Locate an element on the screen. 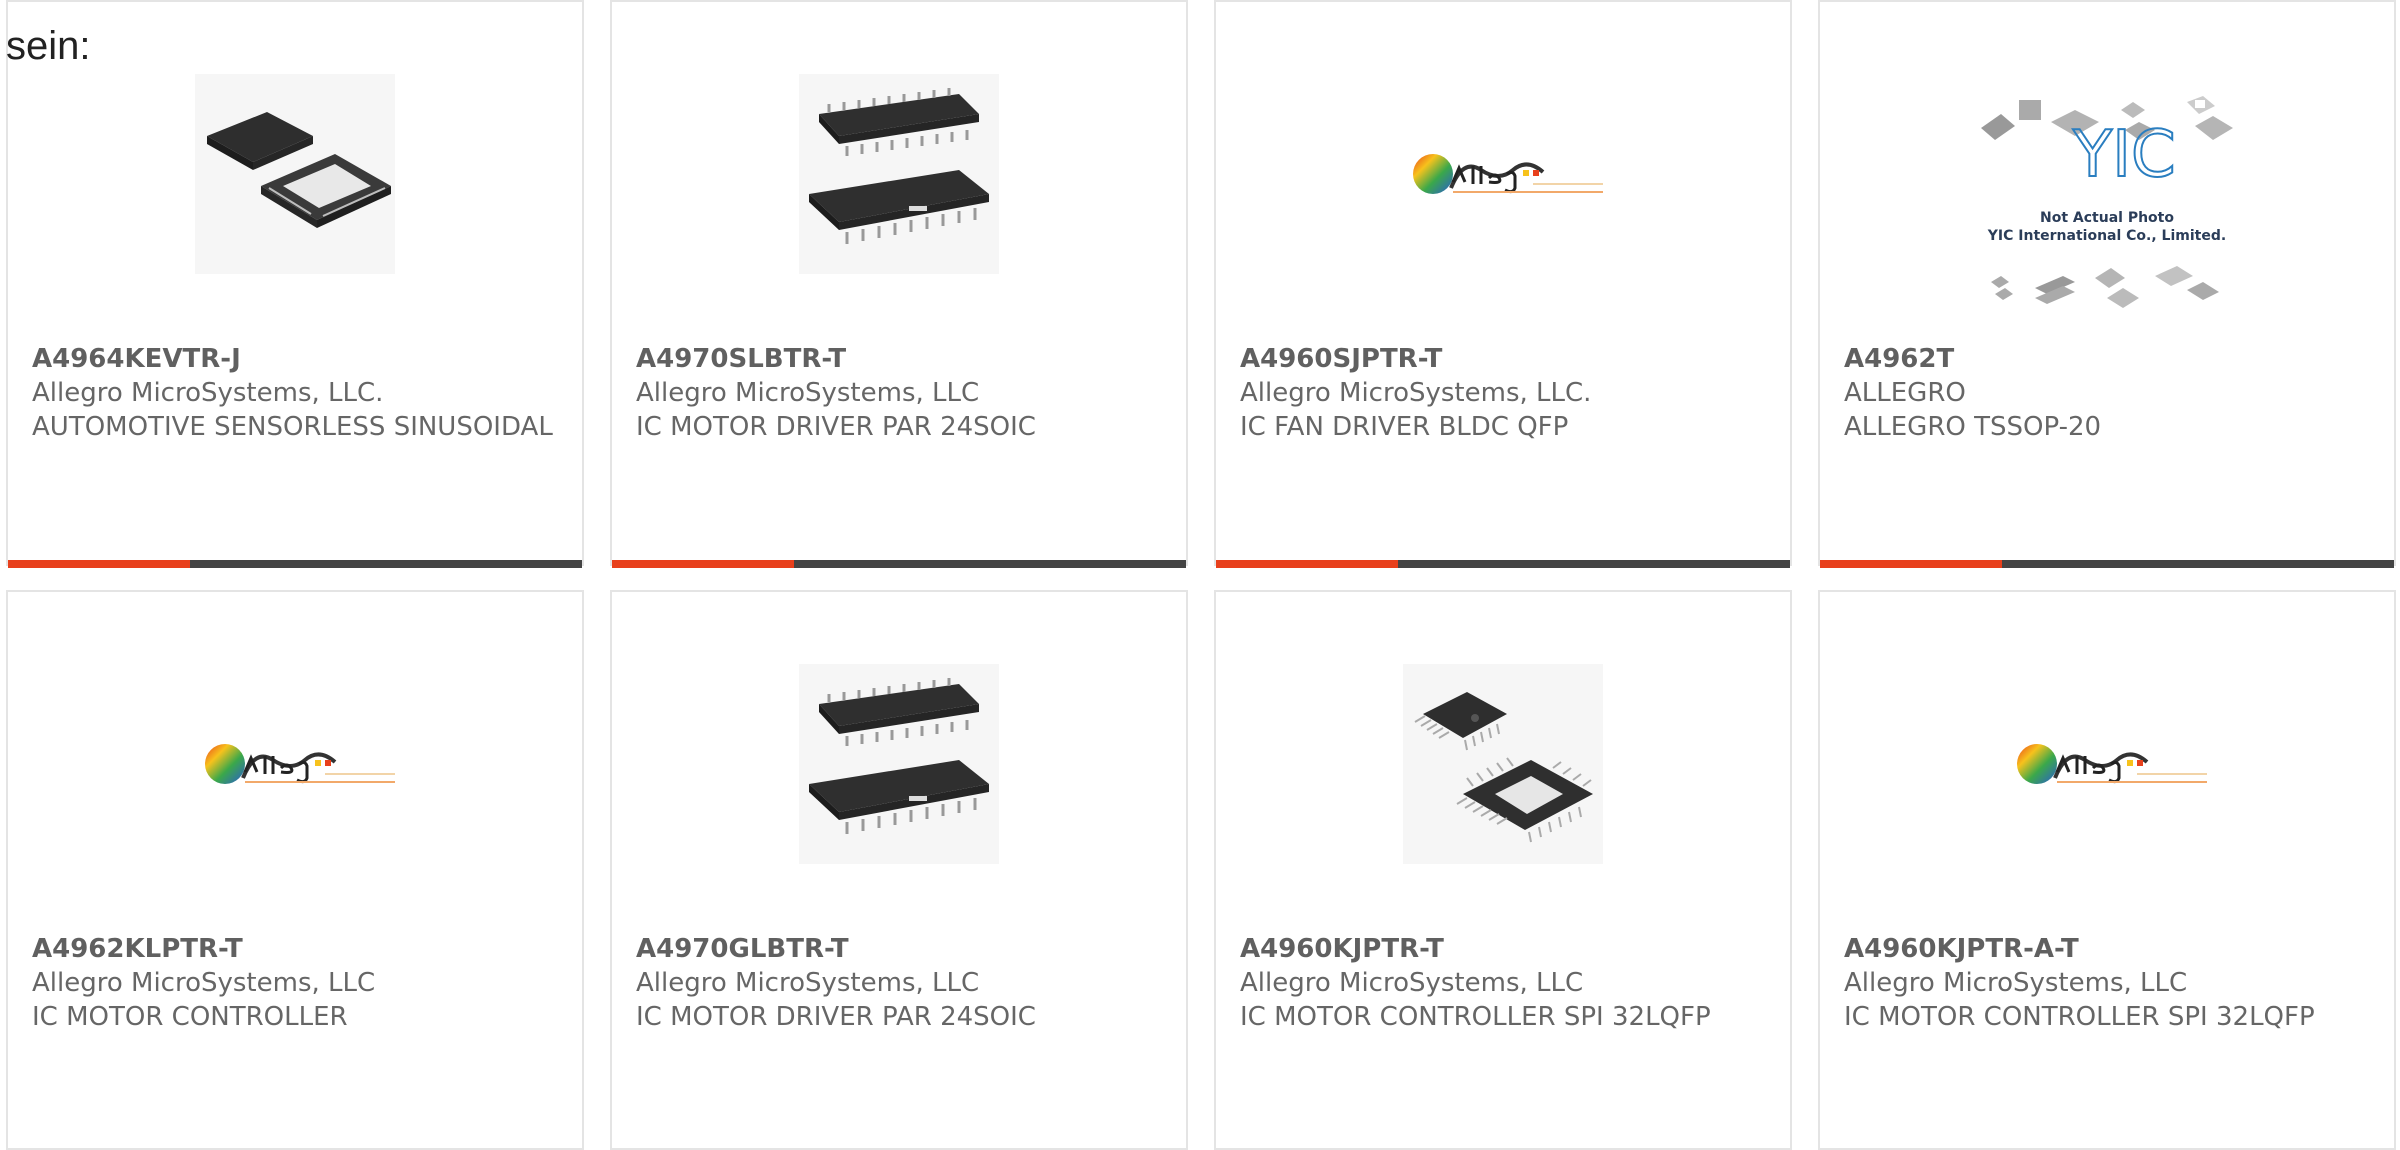  part-number: A4962T is located at coordinates (2107, 359).